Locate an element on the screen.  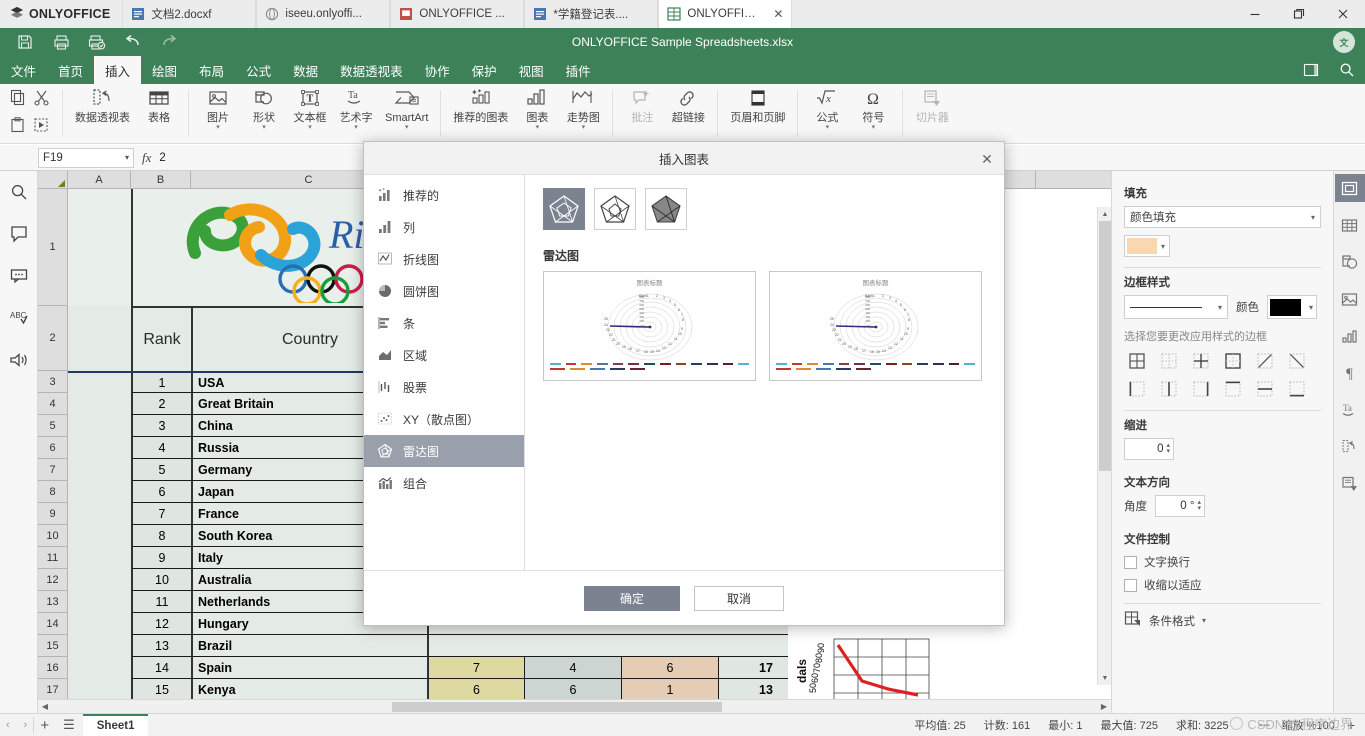
copy-icon is located at coordinates (18, 100).